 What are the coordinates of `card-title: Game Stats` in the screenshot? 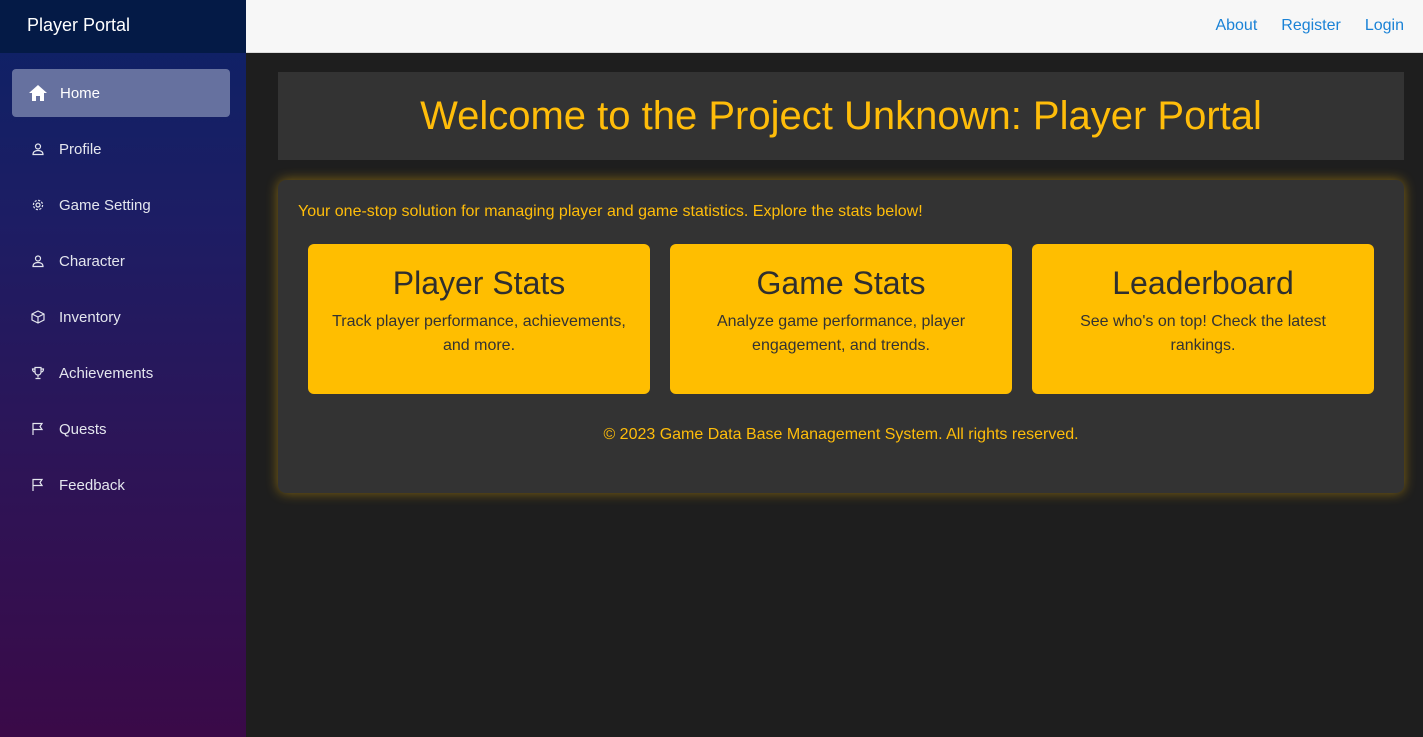 It's located at (841, 283).